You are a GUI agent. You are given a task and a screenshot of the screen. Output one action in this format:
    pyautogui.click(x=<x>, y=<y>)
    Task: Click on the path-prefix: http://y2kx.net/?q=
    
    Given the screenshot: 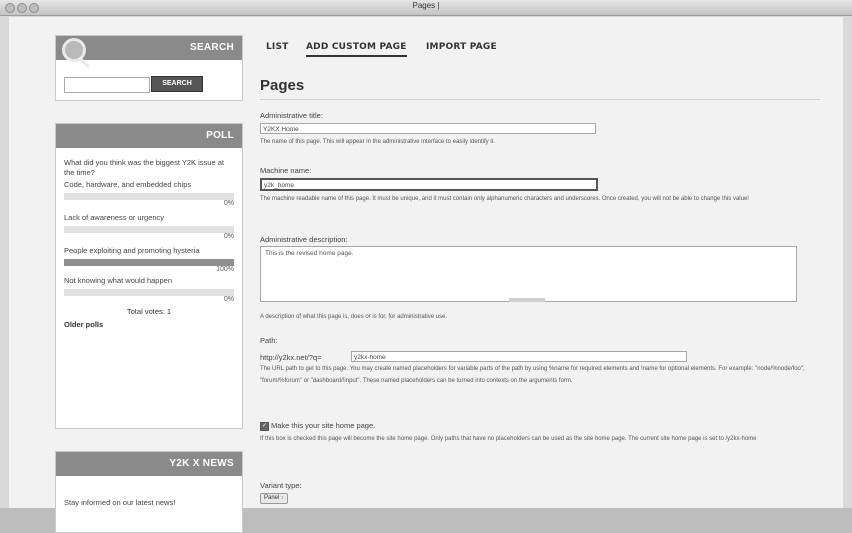 What is the action you would take?
    pyautogui.click(x=291, y=357)
    